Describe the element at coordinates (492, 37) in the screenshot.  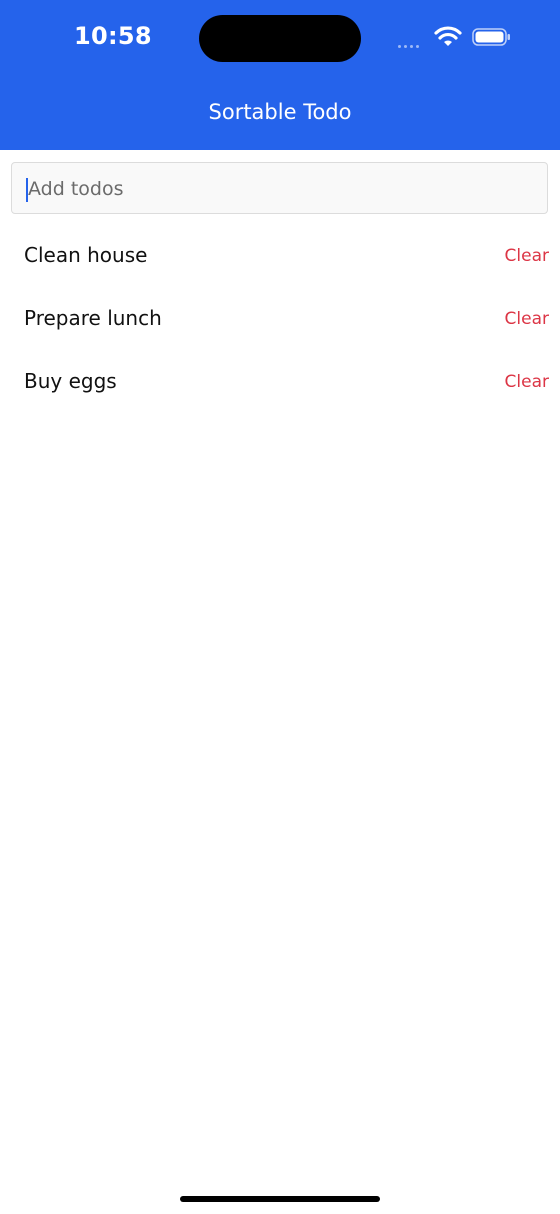
I see `battery-icon` at that location.